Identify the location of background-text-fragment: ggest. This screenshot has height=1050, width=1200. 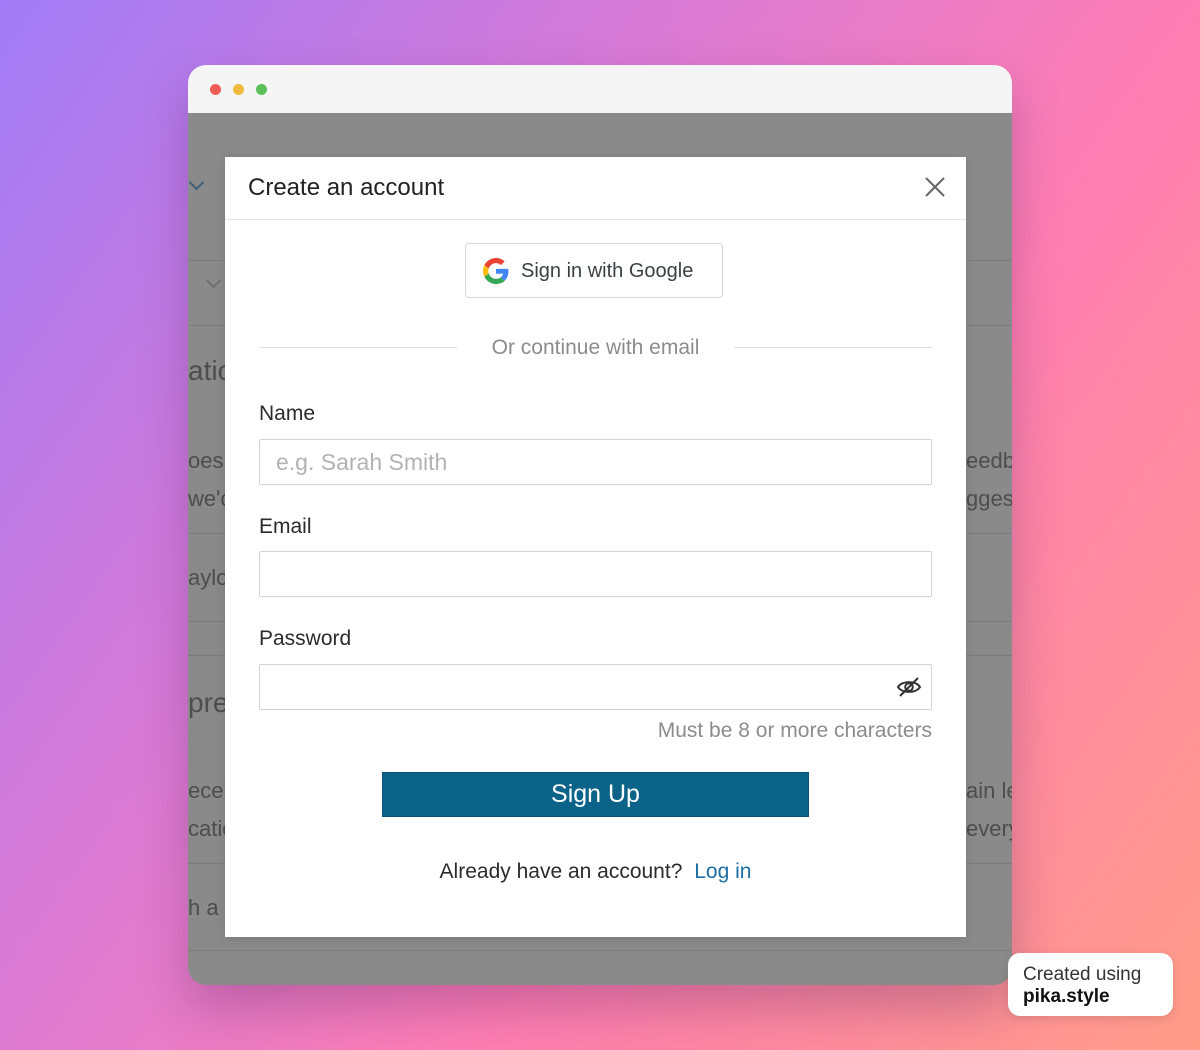
(989, 498).